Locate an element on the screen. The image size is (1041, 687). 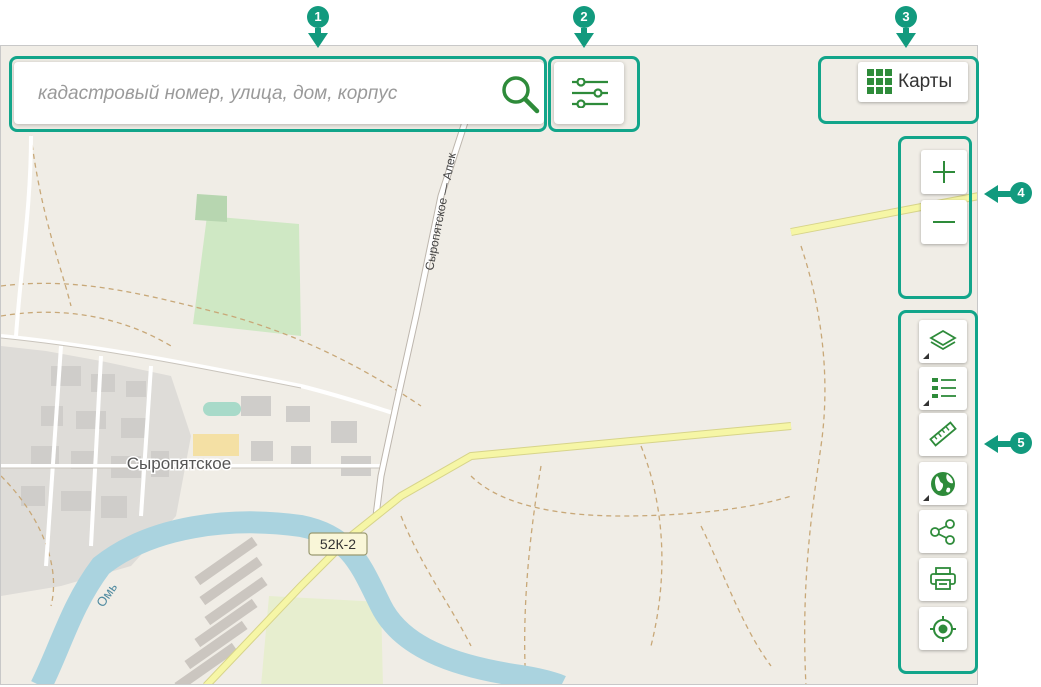
highlight-box-tools is located at coordinates (938, 492).